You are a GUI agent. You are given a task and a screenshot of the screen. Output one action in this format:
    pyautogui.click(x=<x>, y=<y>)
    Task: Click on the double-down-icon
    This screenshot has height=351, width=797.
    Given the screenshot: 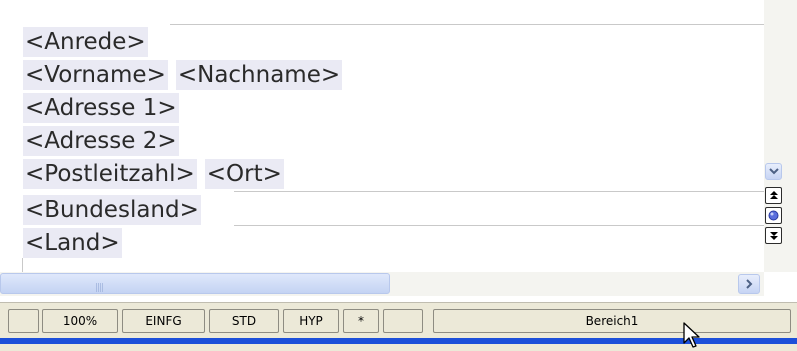 What is the action you would take?
    pyautogui.click(x=773, y=236)
    